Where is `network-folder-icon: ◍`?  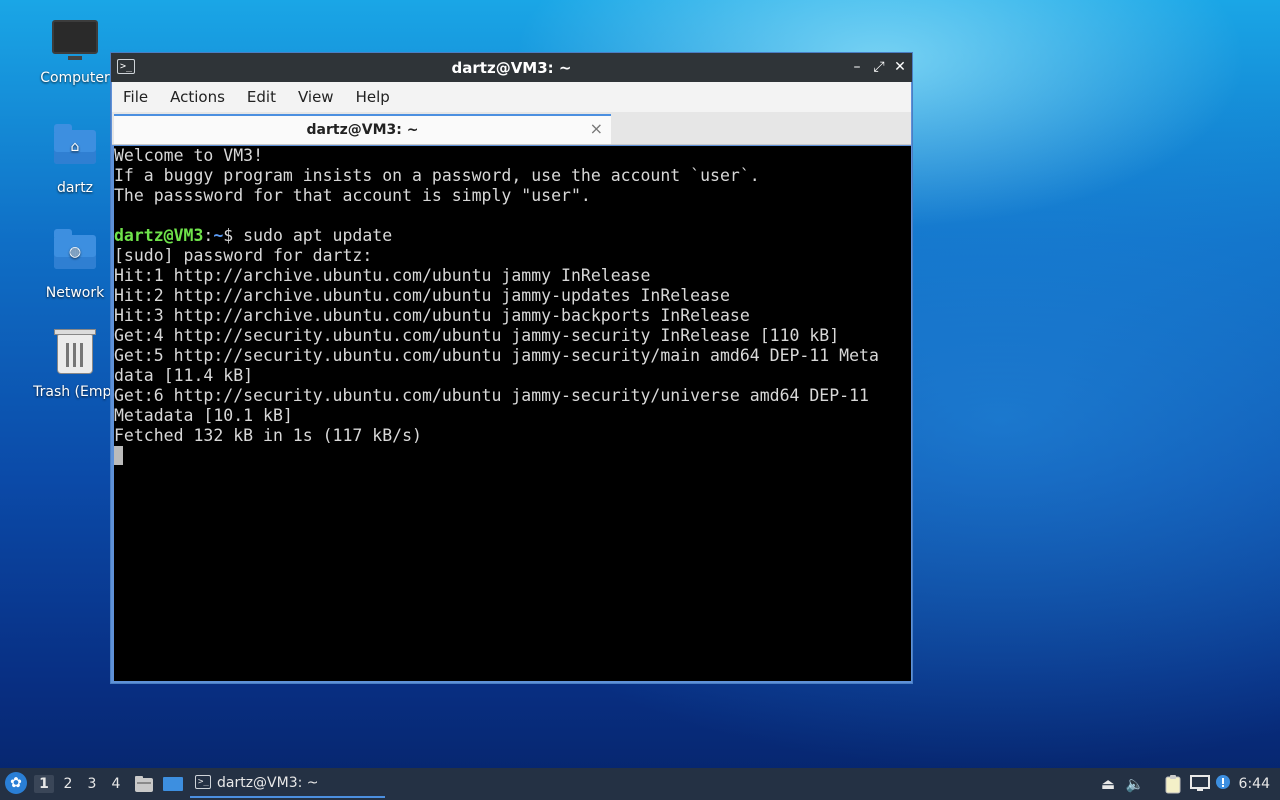
network-folder-icon: ◍ is located at coordinates (75, 255).